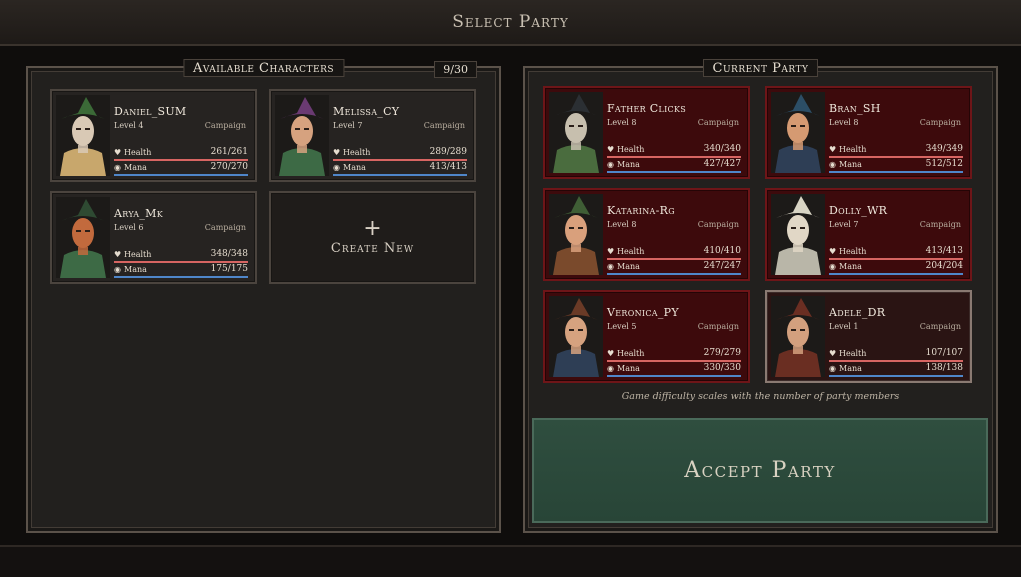 The image size is (1021, 577). Describe the element at coordinates (129, 125) in the screenshot. I see `character-level: Level 4` at that location.